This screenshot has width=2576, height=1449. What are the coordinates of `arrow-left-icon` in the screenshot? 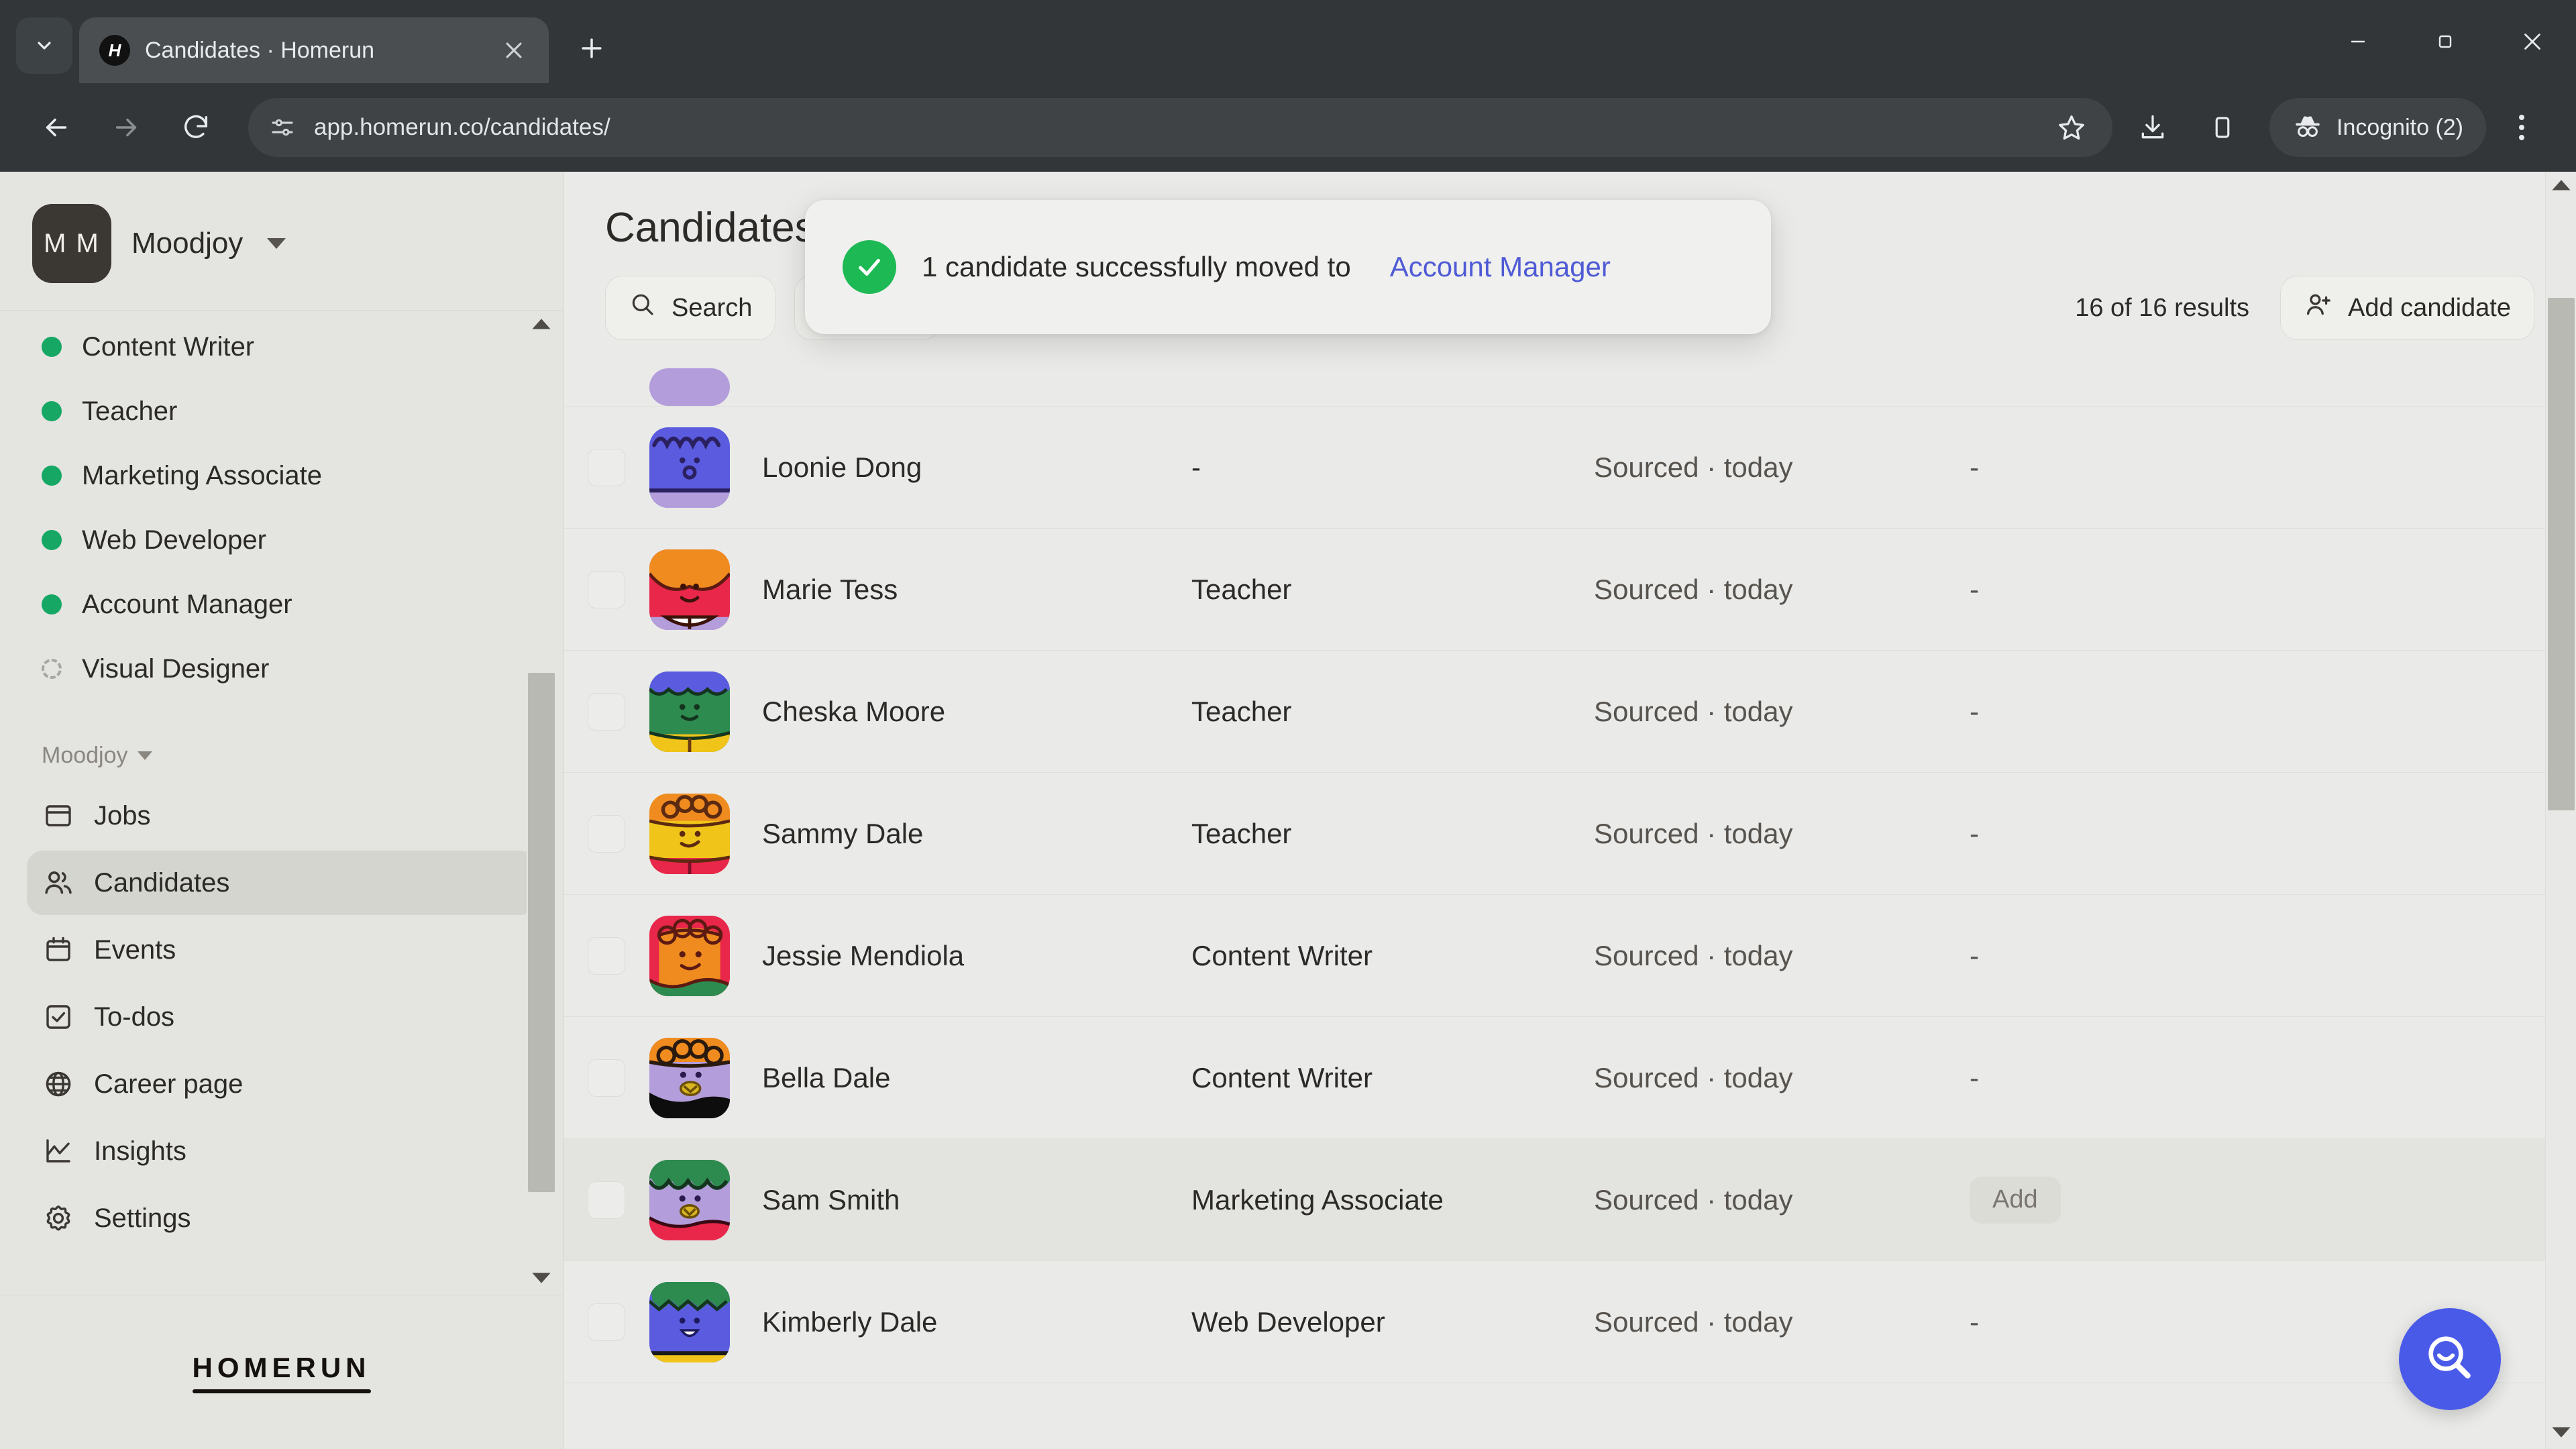 It's located at (56, 127).